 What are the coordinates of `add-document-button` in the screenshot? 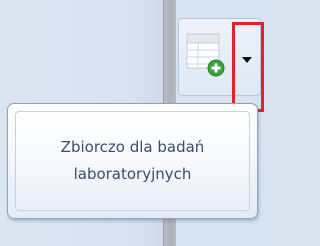 It's located at (205, 57).